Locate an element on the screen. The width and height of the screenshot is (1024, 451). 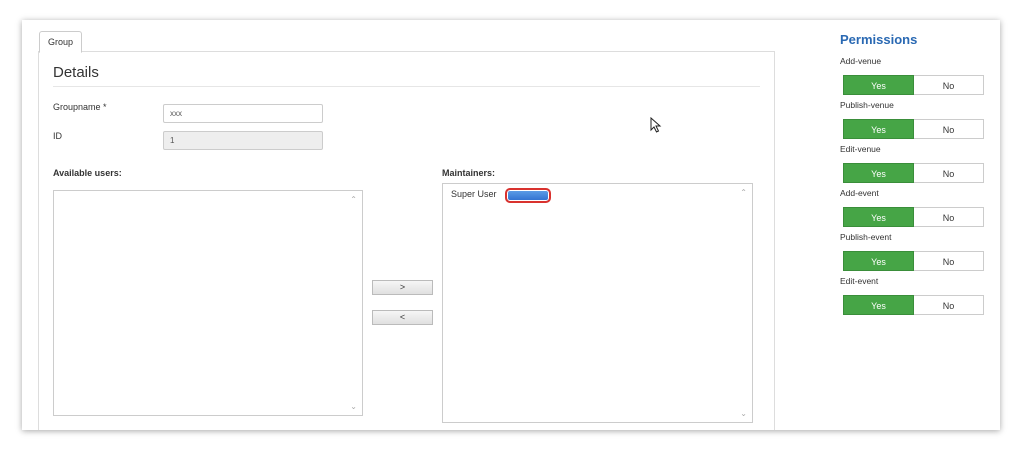
groupname-label: Groupname * is located at coordinates (80, 107).